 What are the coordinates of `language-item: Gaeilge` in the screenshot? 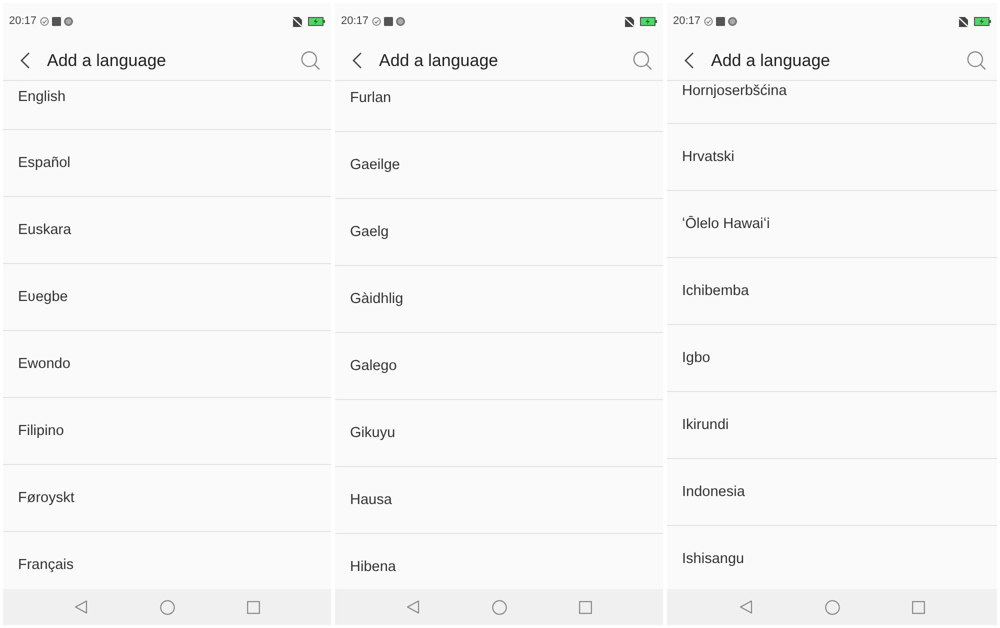 It's located at (499, 165).